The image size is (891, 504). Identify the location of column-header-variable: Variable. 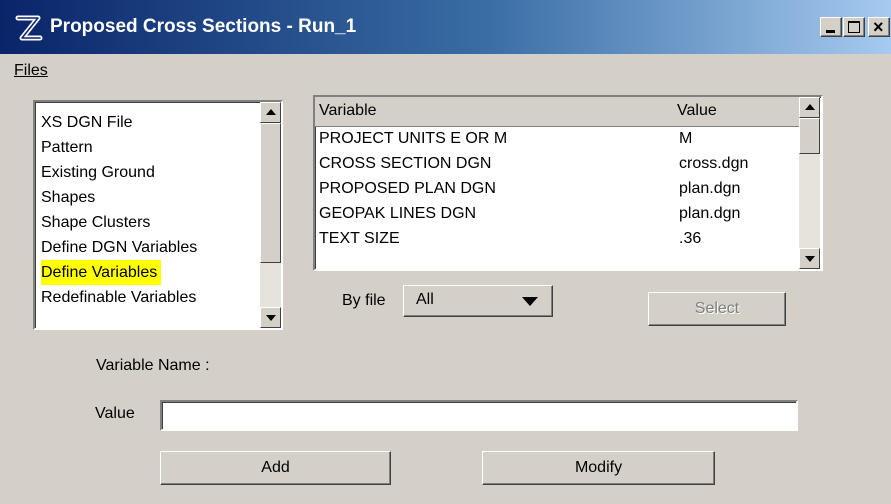
(348, 111).